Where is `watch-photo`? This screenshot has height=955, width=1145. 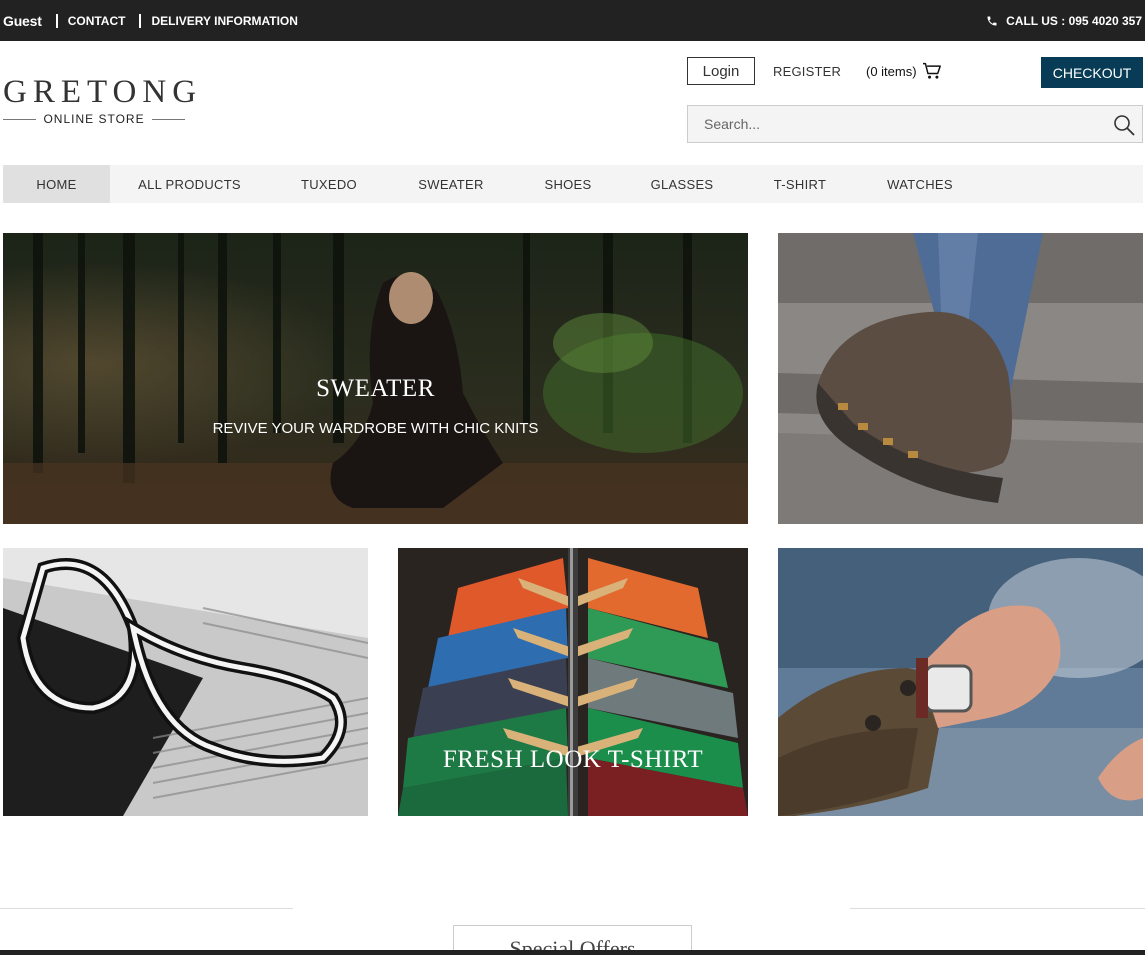 watch-photo is located at coordinates (960, 682).